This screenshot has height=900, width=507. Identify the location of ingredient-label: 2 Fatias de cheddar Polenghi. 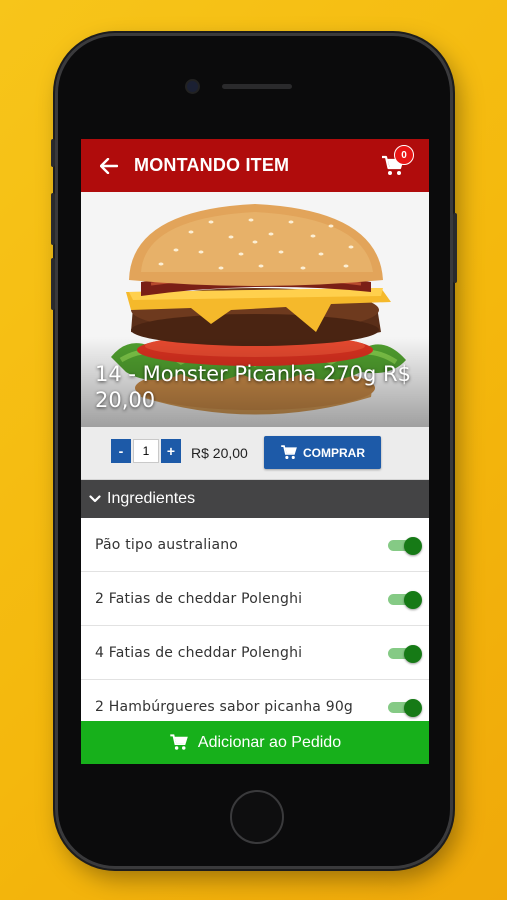
(199, 598).